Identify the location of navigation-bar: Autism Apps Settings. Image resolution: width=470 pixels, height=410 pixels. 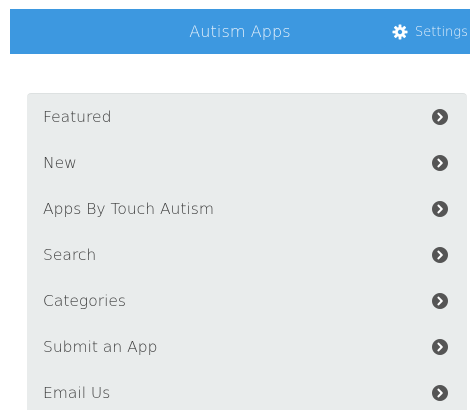
(240, 31).